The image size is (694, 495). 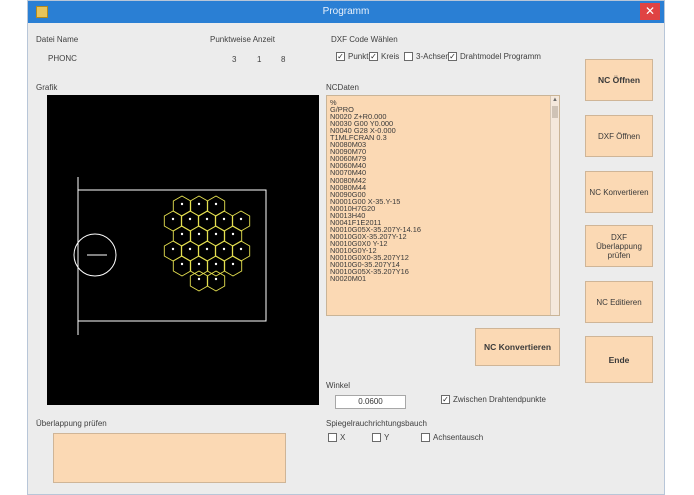 What do you see at coordinates (358, 56) in the screenshot?
I see `punkt-checkbox-label: Punkt` at bounding box center [358, 56].